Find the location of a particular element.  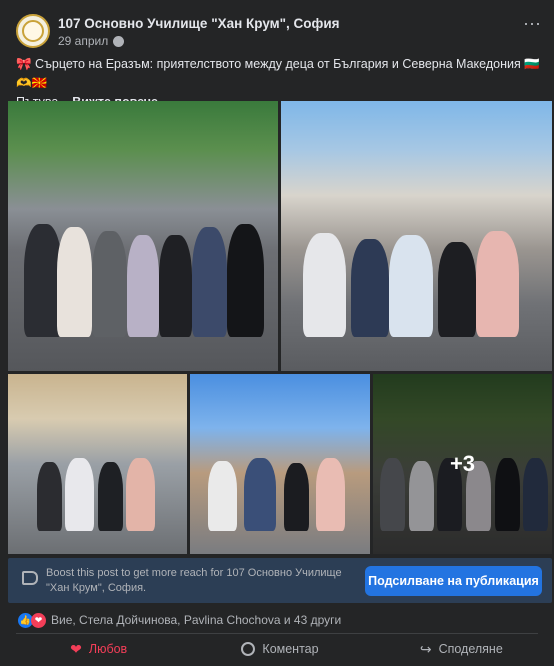

post-date: 29 април is located at coordinates (91, 41).